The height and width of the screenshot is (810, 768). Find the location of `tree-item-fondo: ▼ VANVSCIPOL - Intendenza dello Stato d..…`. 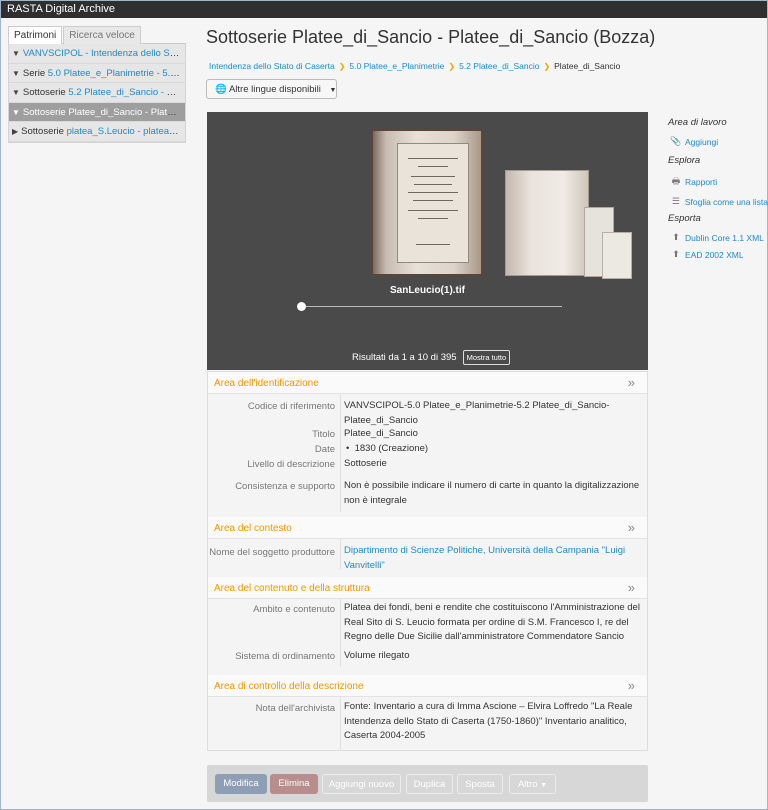

tree-item-fondo: ▼ VANVSCIPOL - Intendenza dello Stato d..… is located at coordinates (97, 54).